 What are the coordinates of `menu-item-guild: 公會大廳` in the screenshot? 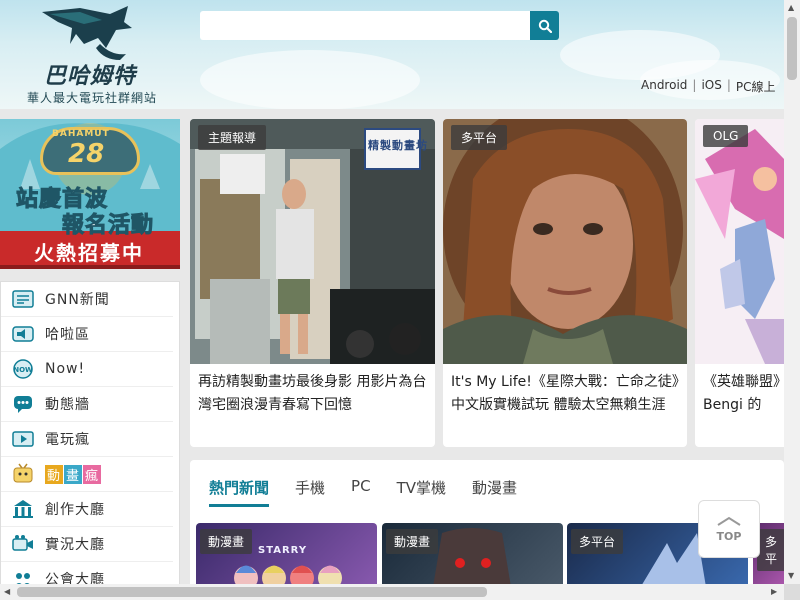 It's located at (87, 573).